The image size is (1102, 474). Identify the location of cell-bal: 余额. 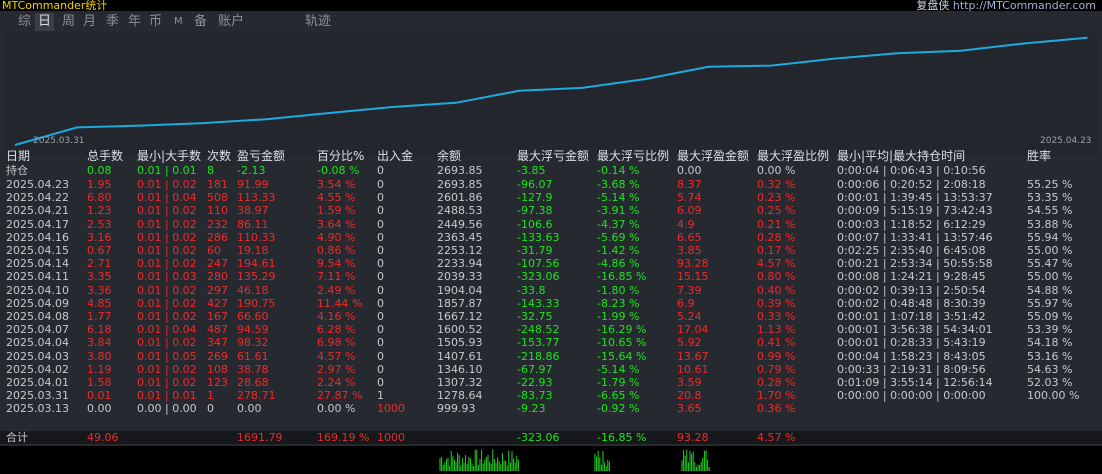
(449, 156).